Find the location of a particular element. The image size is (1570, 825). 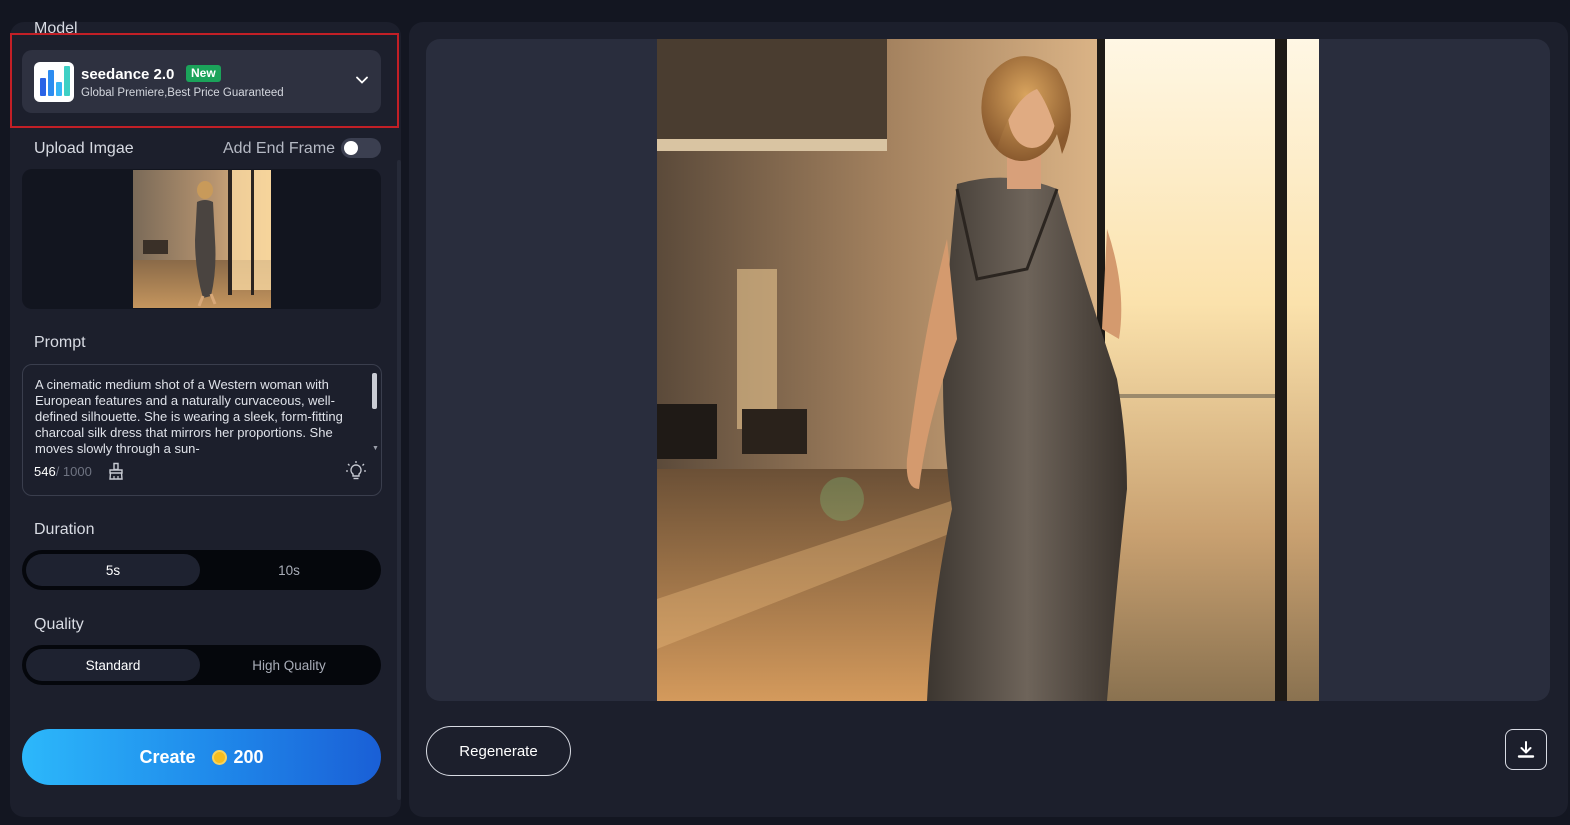

scroll-down-arrow-icon: ▼ is located at coordinates (375, 448).